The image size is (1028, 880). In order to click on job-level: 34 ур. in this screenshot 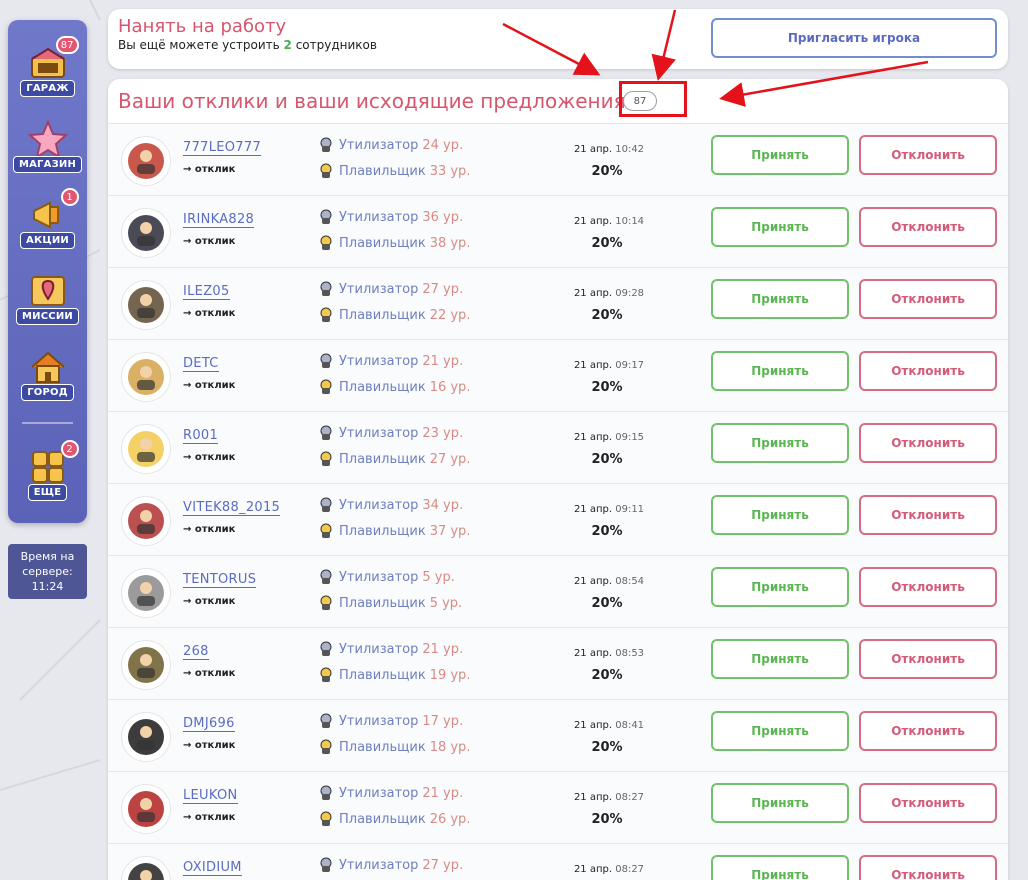, I will do `click(443, 505)`.